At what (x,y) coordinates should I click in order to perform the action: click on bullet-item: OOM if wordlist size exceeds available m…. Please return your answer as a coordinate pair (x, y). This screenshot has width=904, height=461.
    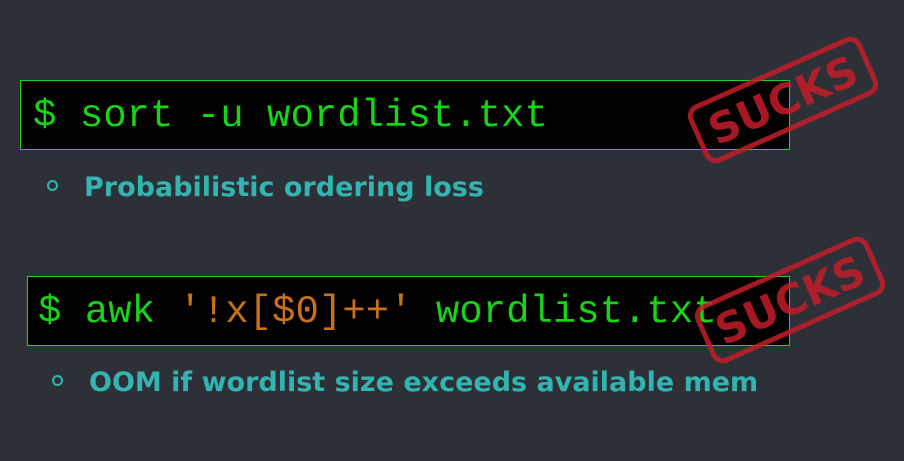
    Looking at the image, I should click on (405, 382).